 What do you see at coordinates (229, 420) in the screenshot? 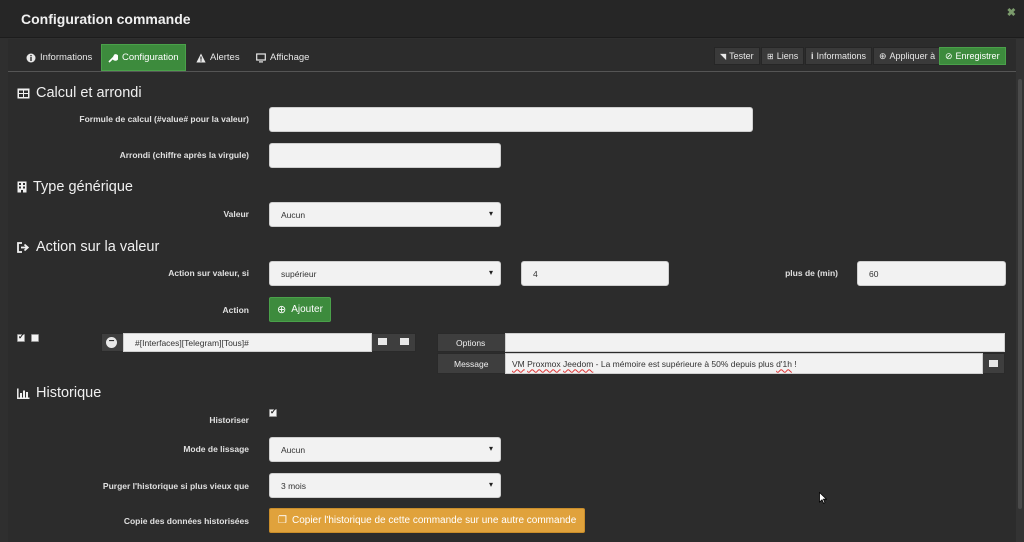
I see `historiser-label: Historiser` at bounding box center [229, 420].